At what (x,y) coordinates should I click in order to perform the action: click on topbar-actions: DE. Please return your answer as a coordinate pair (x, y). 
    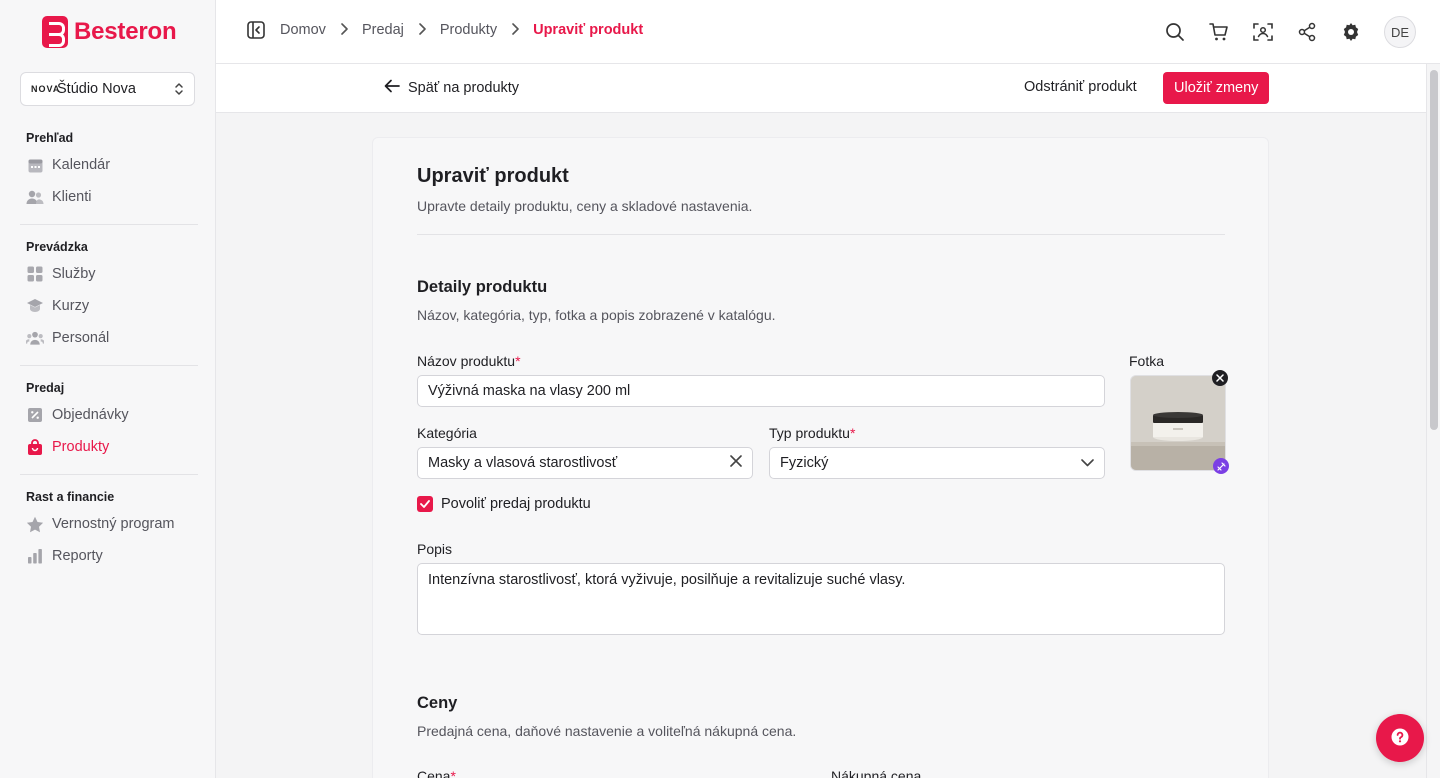
    Looking at the image, I should click on (1290, 32).